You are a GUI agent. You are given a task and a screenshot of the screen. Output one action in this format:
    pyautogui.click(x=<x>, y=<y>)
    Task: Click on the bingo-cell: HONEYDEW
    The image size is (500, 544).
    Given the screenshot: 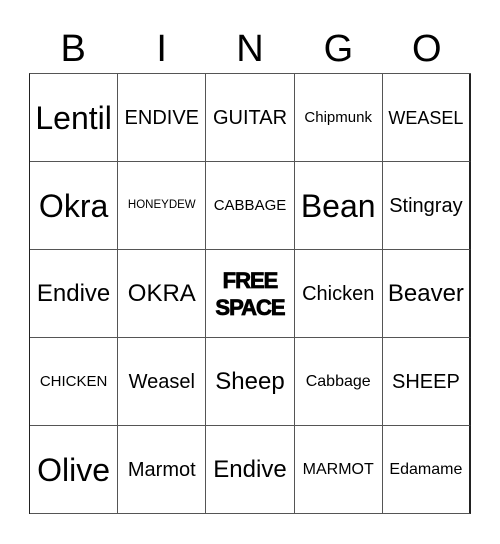 What is the action you would take?
    pyautogui.click(x=162, y=206)
    